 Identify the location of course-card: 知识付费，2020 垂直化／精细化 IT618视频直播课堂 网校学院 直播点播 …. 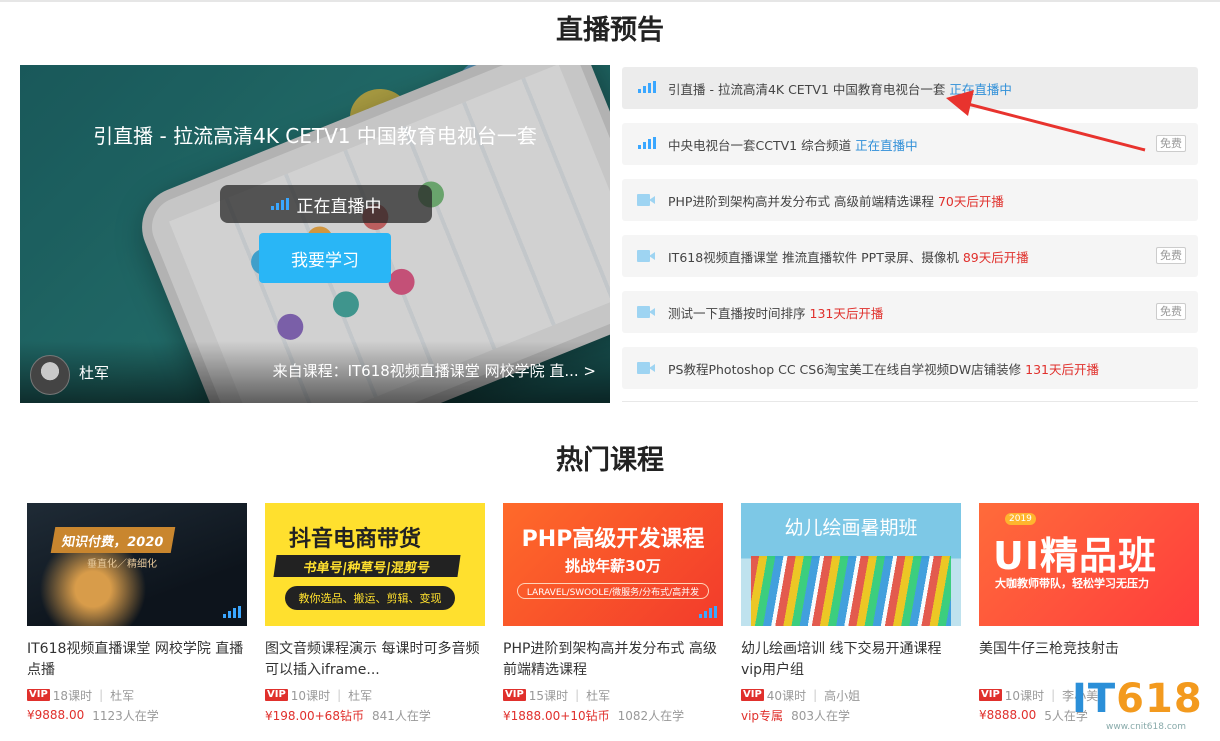
(137, 614).